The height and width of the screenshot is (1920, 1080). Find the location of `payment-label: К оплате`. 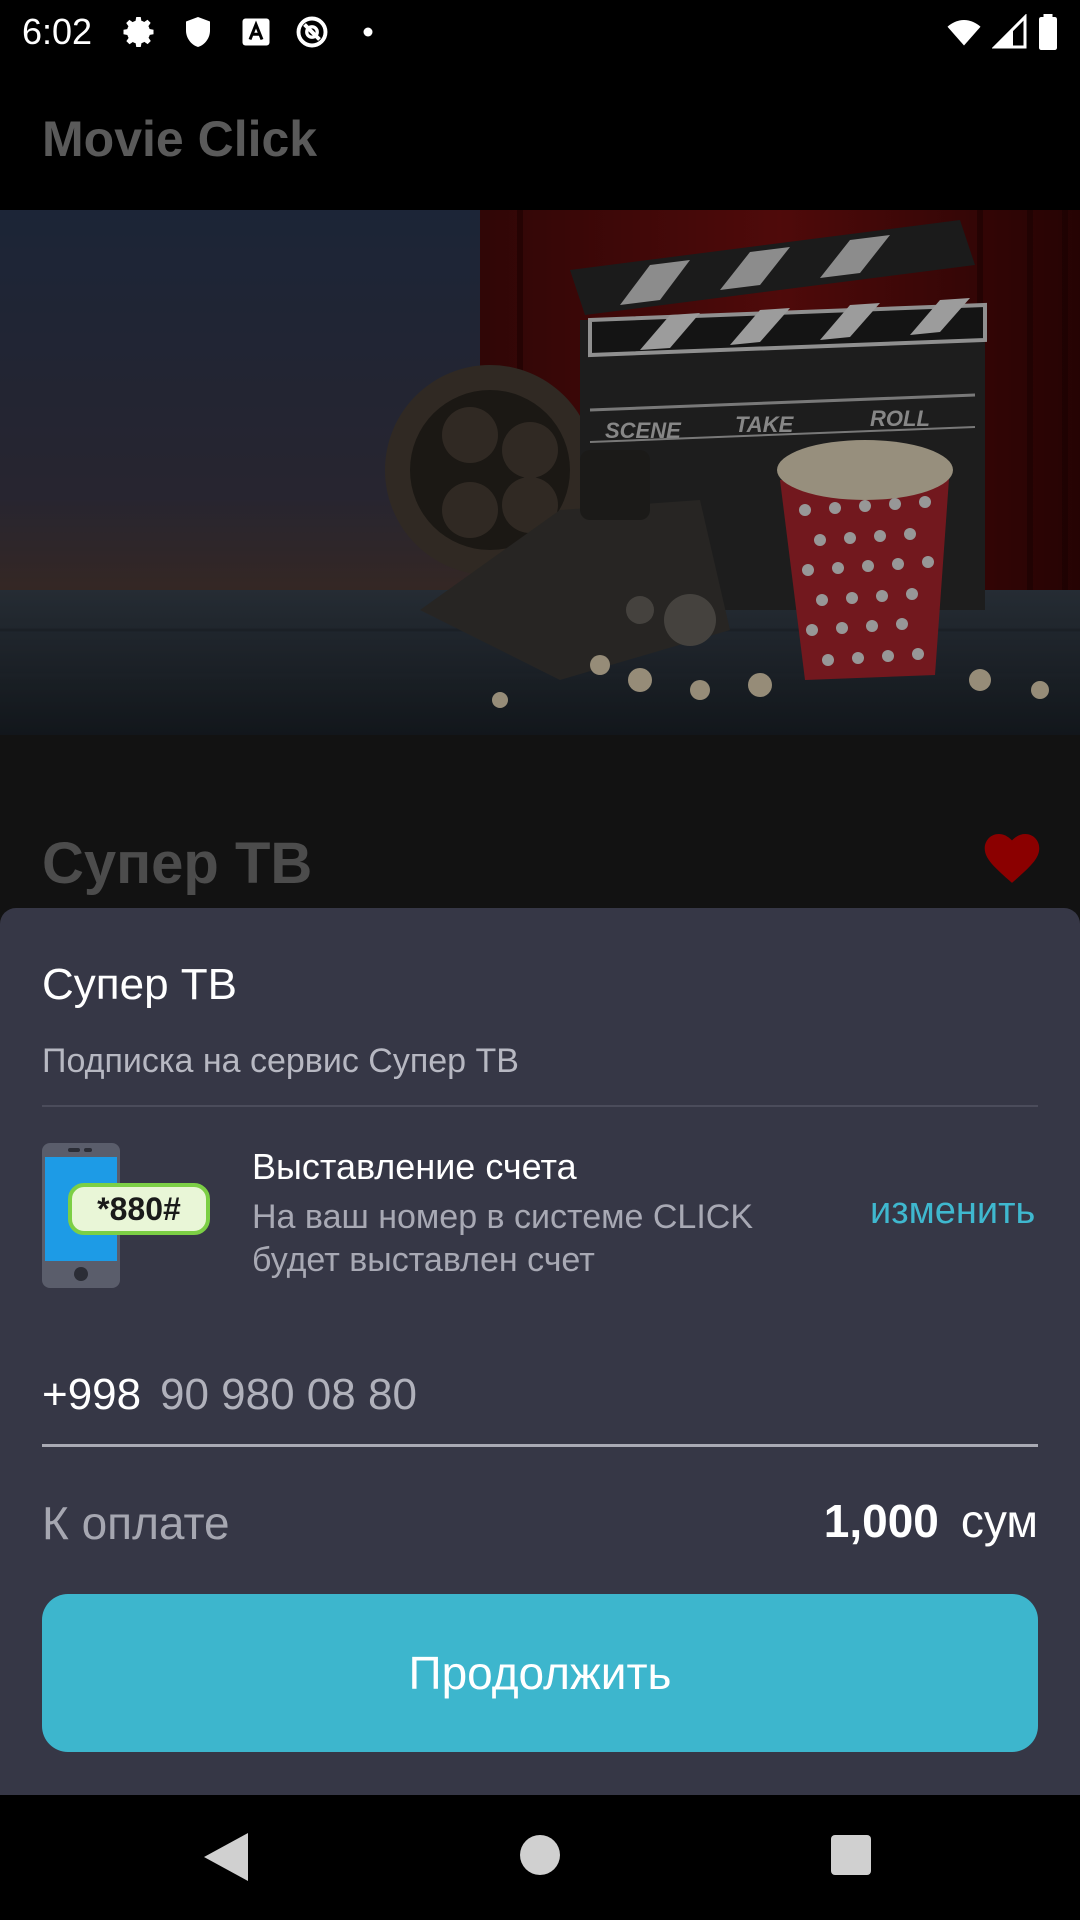

payment-label: К оплате is located at coordinates (136, 1523).